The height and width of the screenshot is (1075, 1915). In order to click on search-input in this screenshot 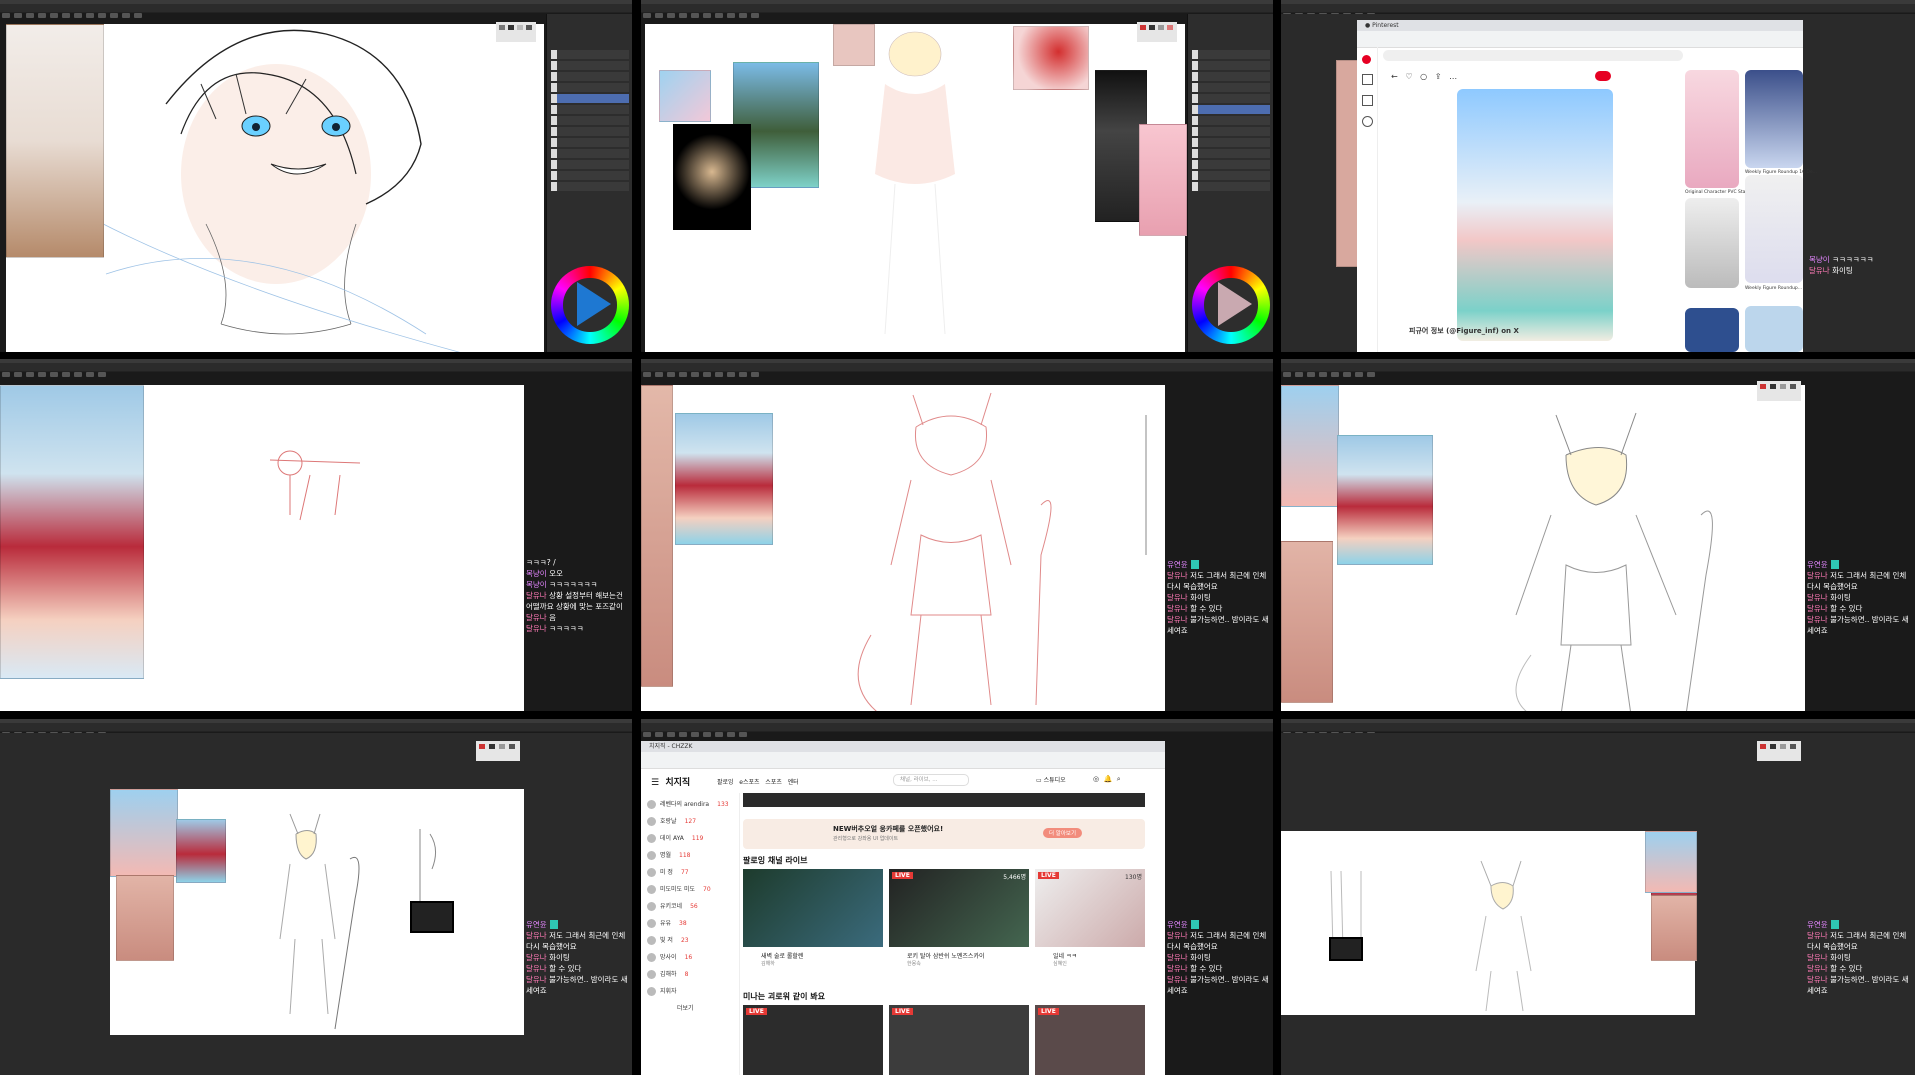, I will do `click(1533, 55)`.